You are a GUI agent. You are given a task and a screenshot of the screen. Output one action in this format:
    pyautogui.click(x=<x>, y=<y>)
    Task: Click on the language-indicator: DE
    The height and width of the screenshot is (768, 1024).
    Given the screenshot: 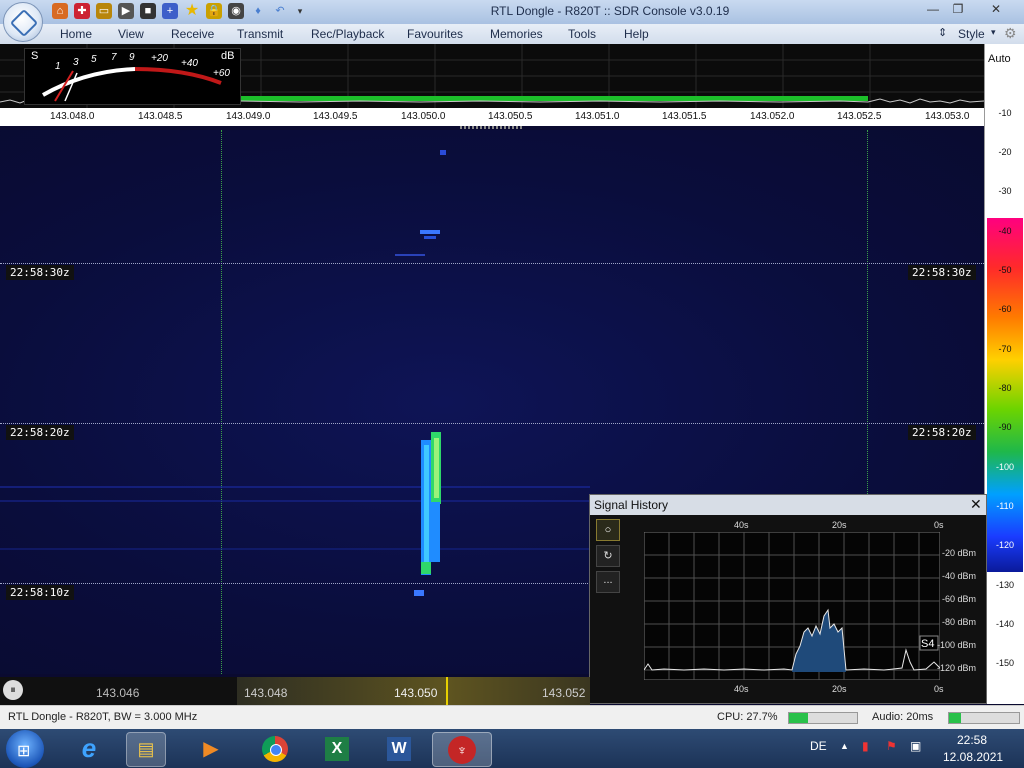 What is the action you would take?
    pyautogui.click(x=818, y=746)
    